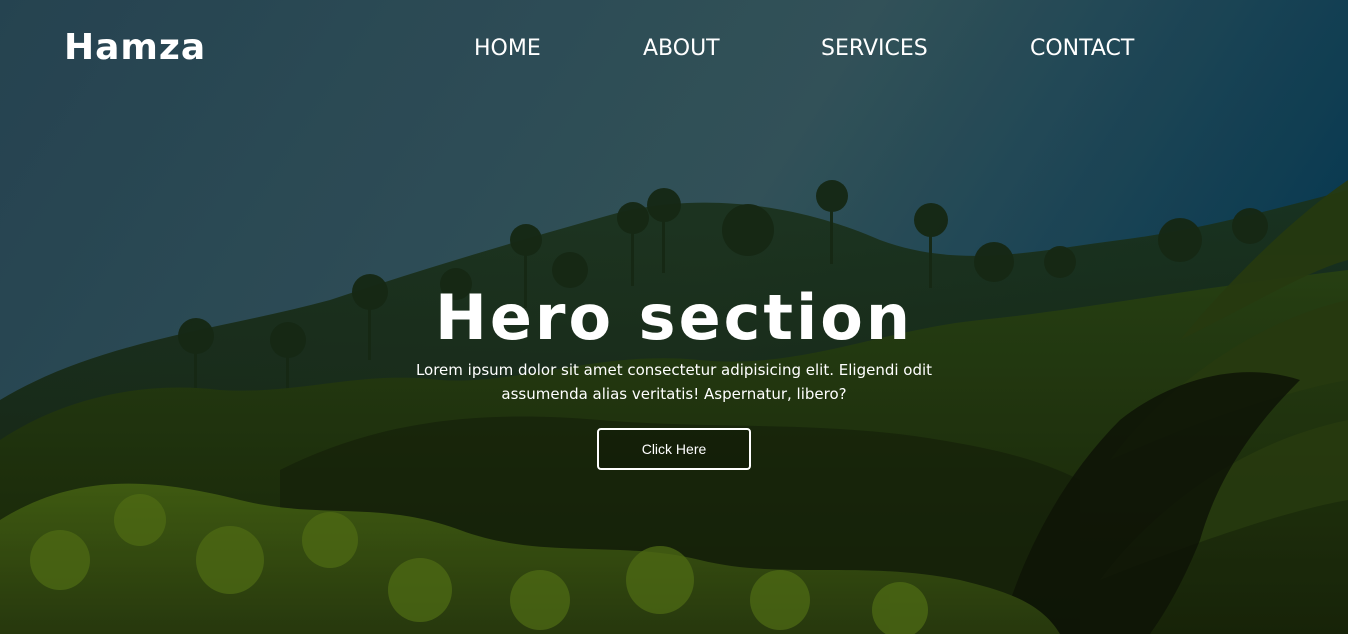  I want to click on brand-logo: Hamza, so click(135, 48).